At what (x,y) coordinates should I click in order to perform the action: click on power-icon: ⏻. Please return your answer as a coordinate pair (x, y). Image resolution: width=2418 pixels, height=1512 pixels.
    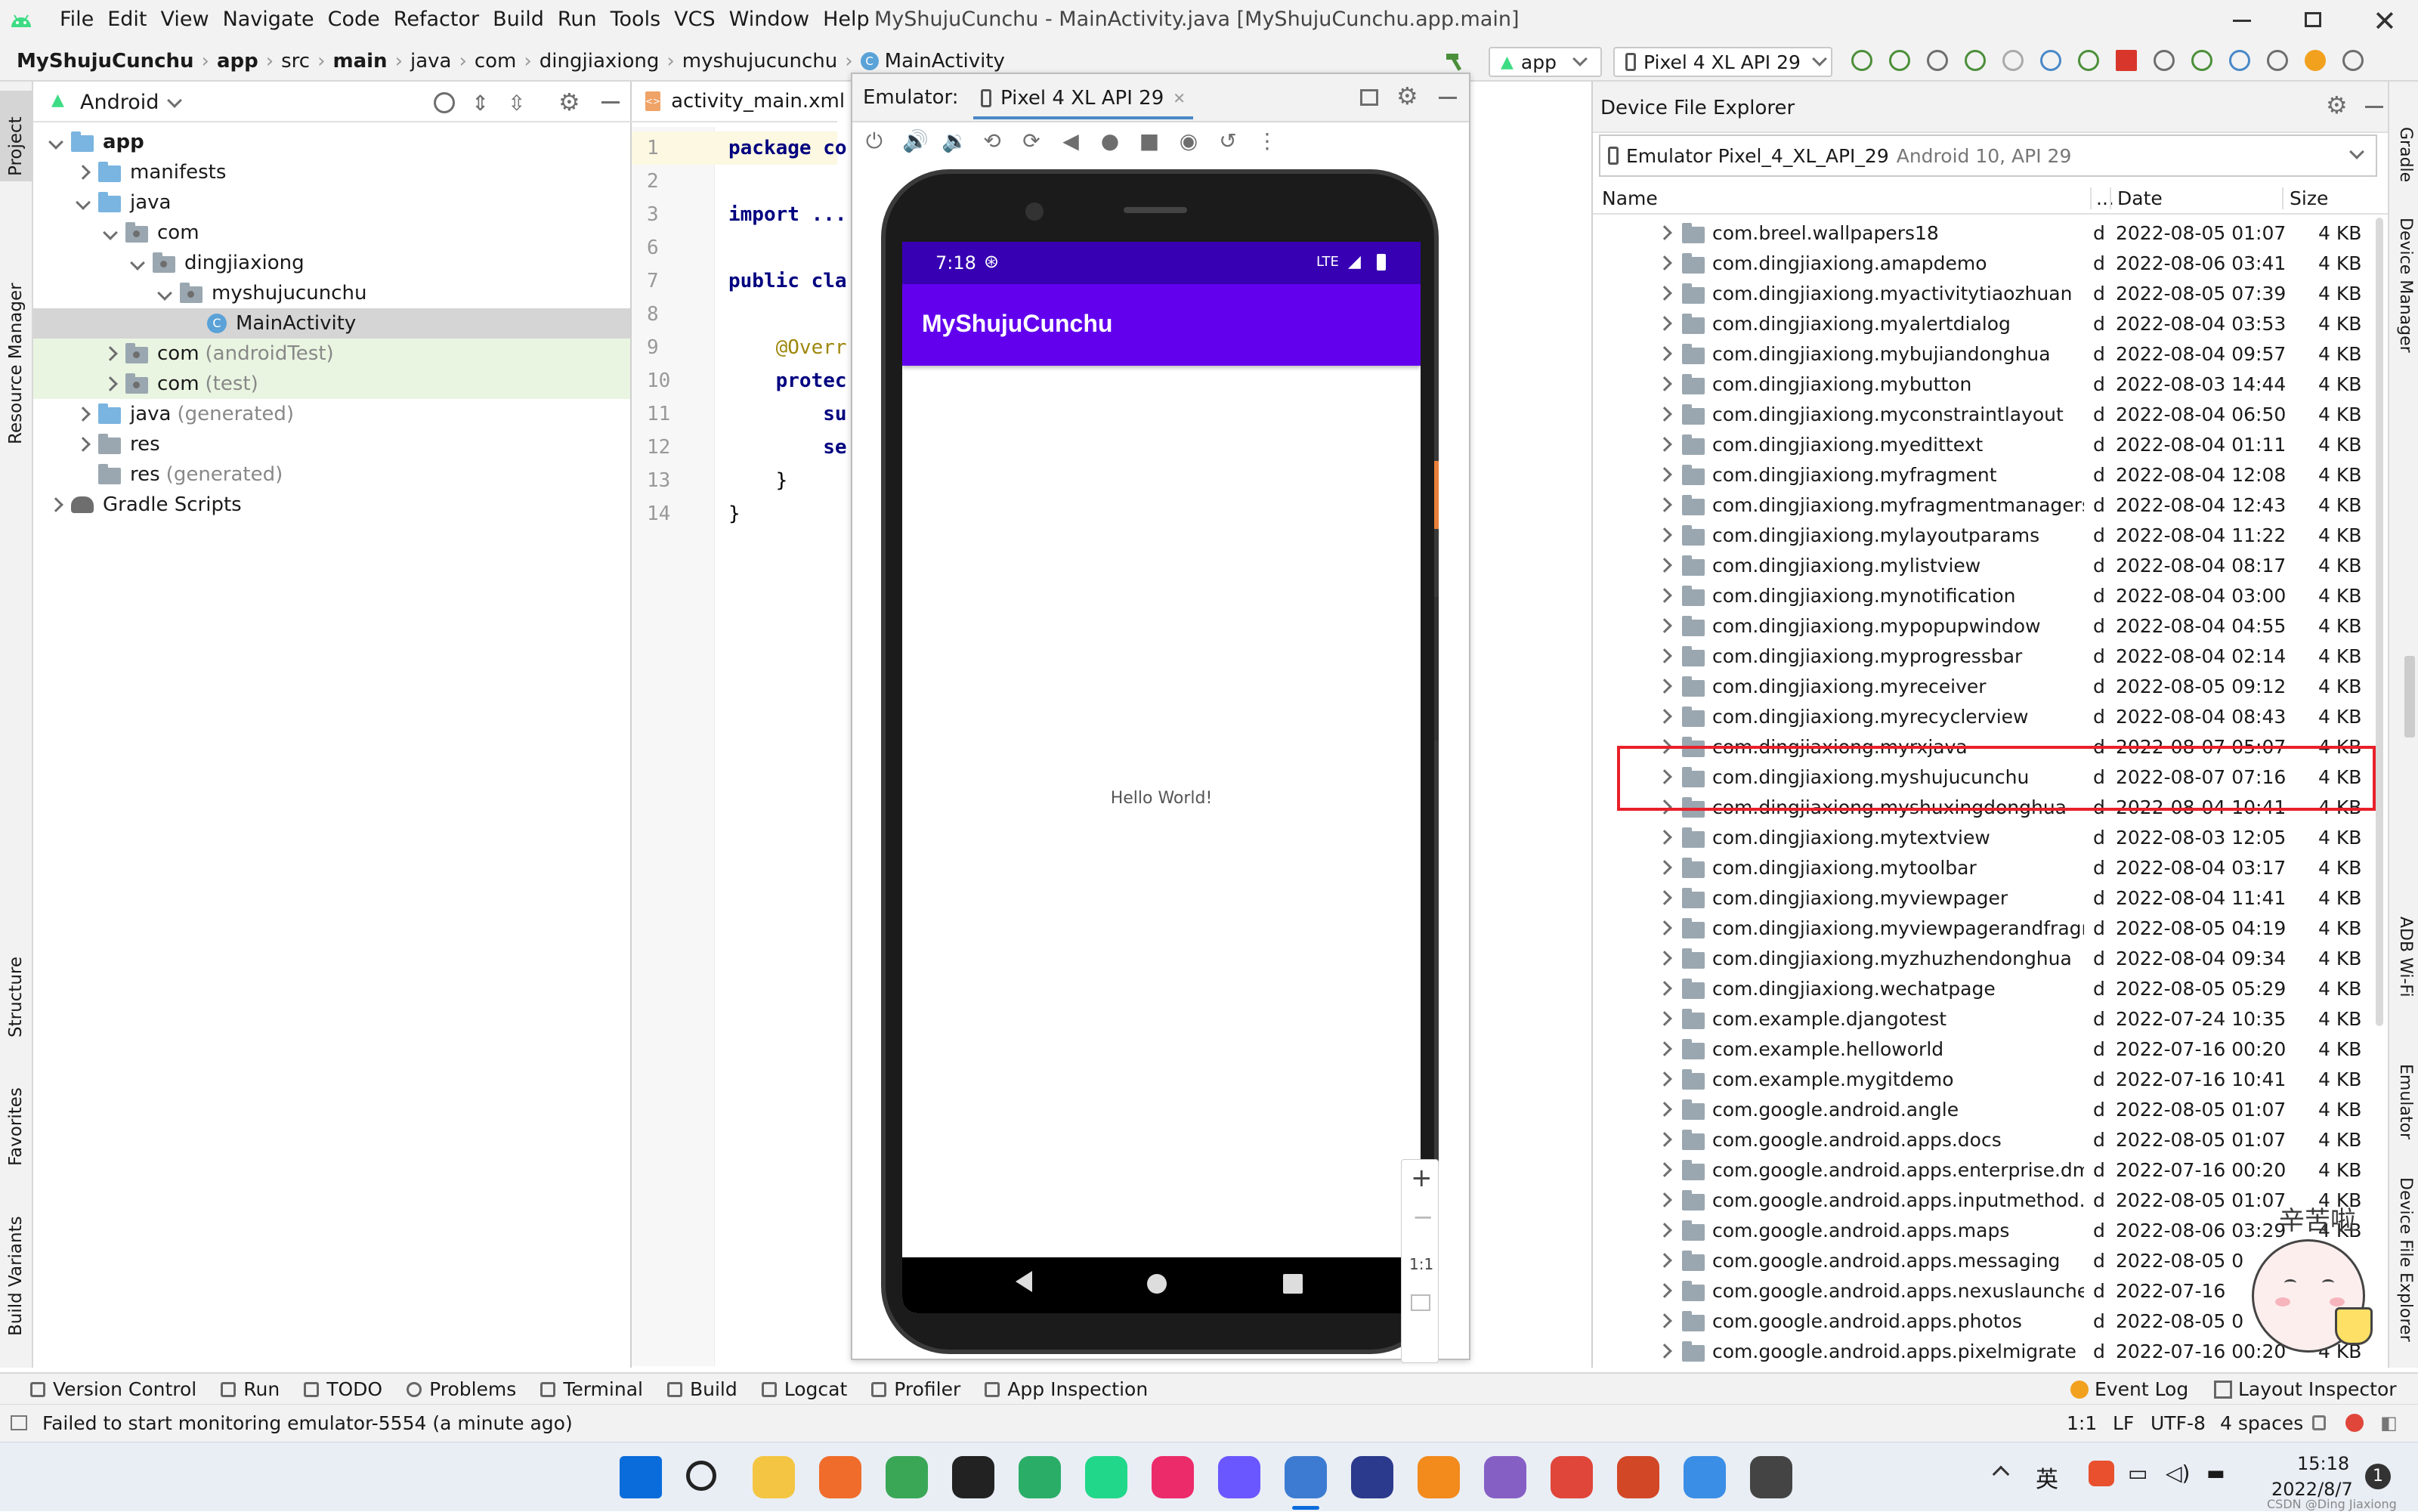
    Looking at the image, I should click on (875, 141).